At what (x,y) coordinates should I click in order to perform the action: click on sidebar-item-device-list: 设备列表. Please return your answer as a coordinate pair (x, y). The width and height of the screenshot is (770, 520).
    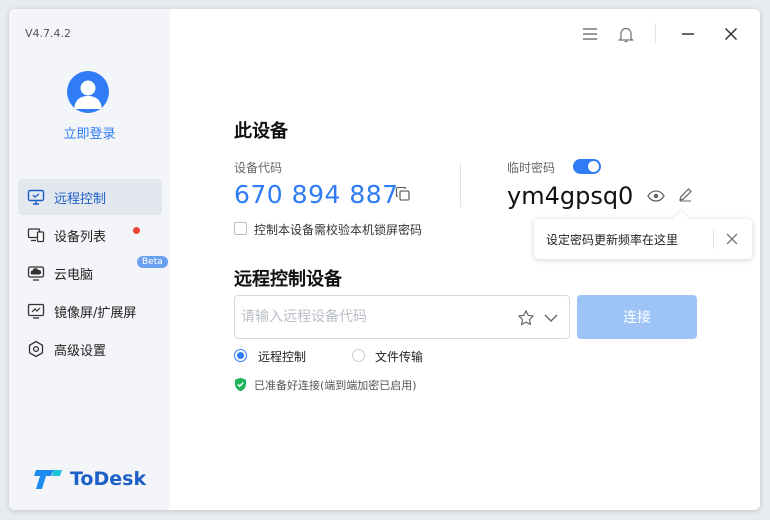
    Looking at the image, I should click on (90, 235).